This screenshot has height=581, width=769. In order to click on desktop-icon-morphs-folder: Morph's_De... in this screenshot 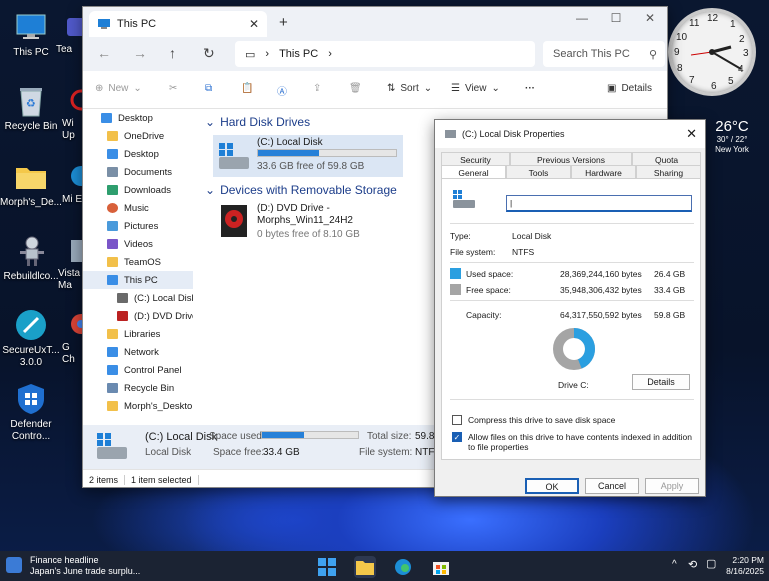, I will do `click(31, 184)`.